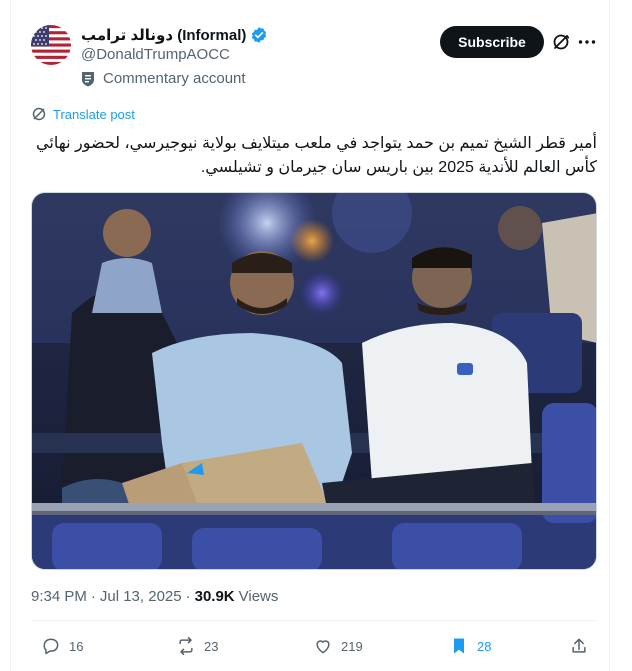  I want to click on avatar, so click(51, 45).